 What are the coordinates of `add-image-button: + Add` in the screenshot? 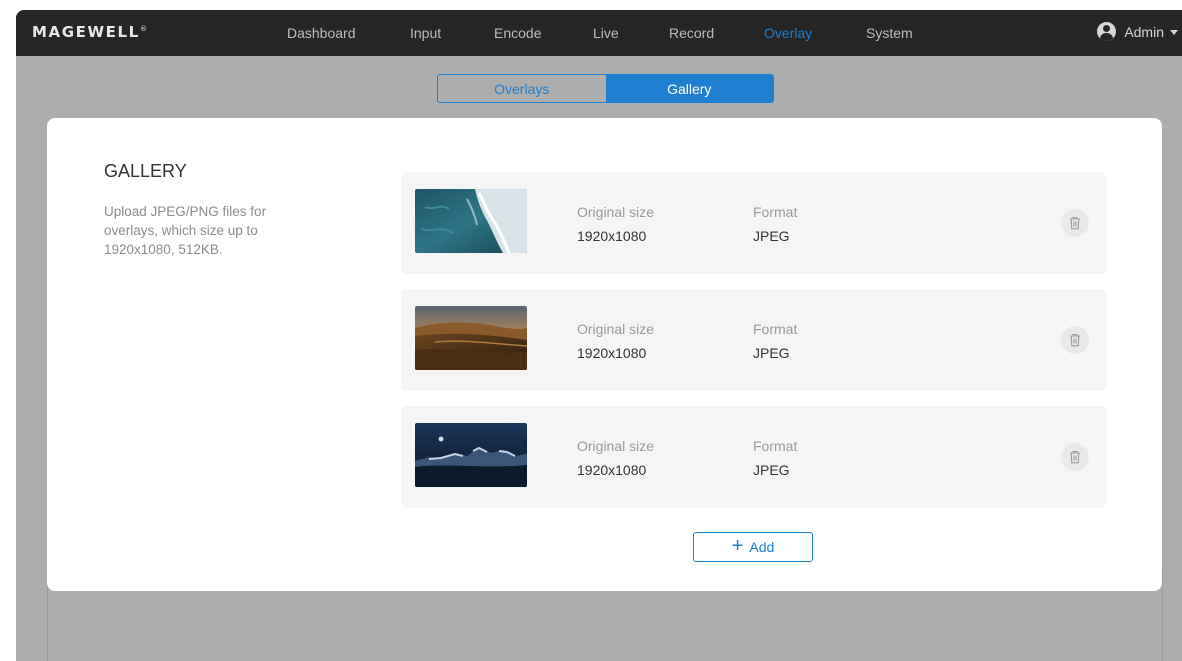 It's located at (753, 547).